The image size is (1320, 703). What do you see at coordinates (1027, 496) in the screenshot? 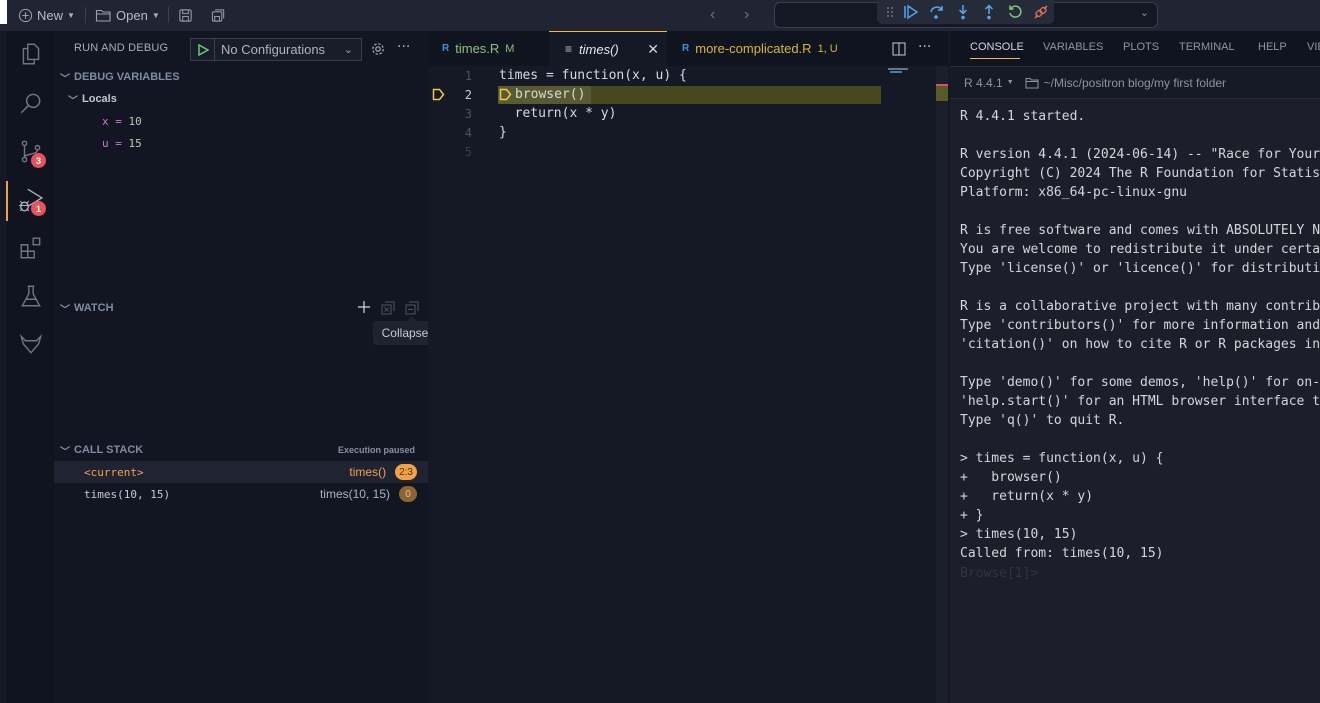
I see `console-line: + return(x * y)` at bounding box center [1027, 496].